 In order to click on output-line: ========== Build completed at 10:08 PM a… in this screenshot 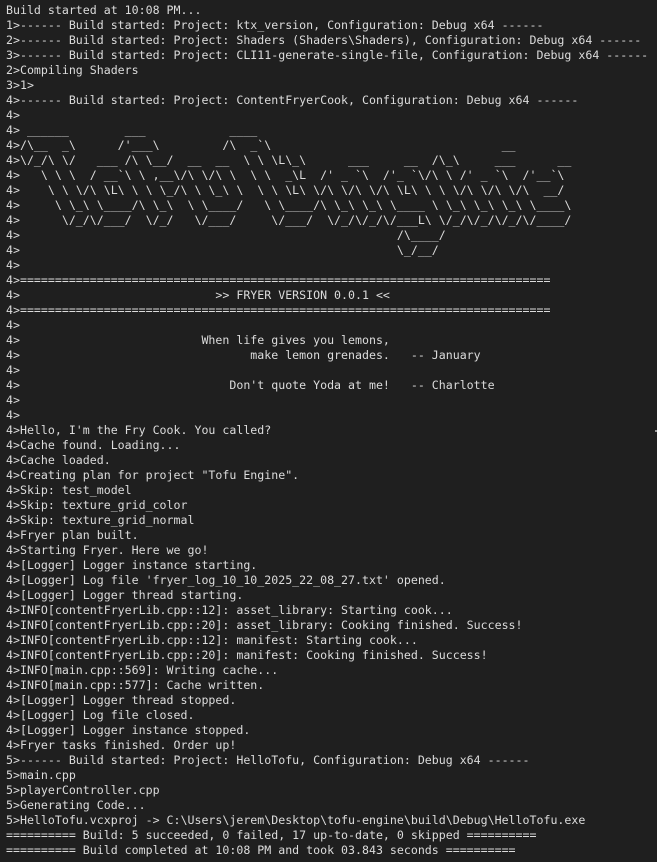, I will do `click(261, 850)`.